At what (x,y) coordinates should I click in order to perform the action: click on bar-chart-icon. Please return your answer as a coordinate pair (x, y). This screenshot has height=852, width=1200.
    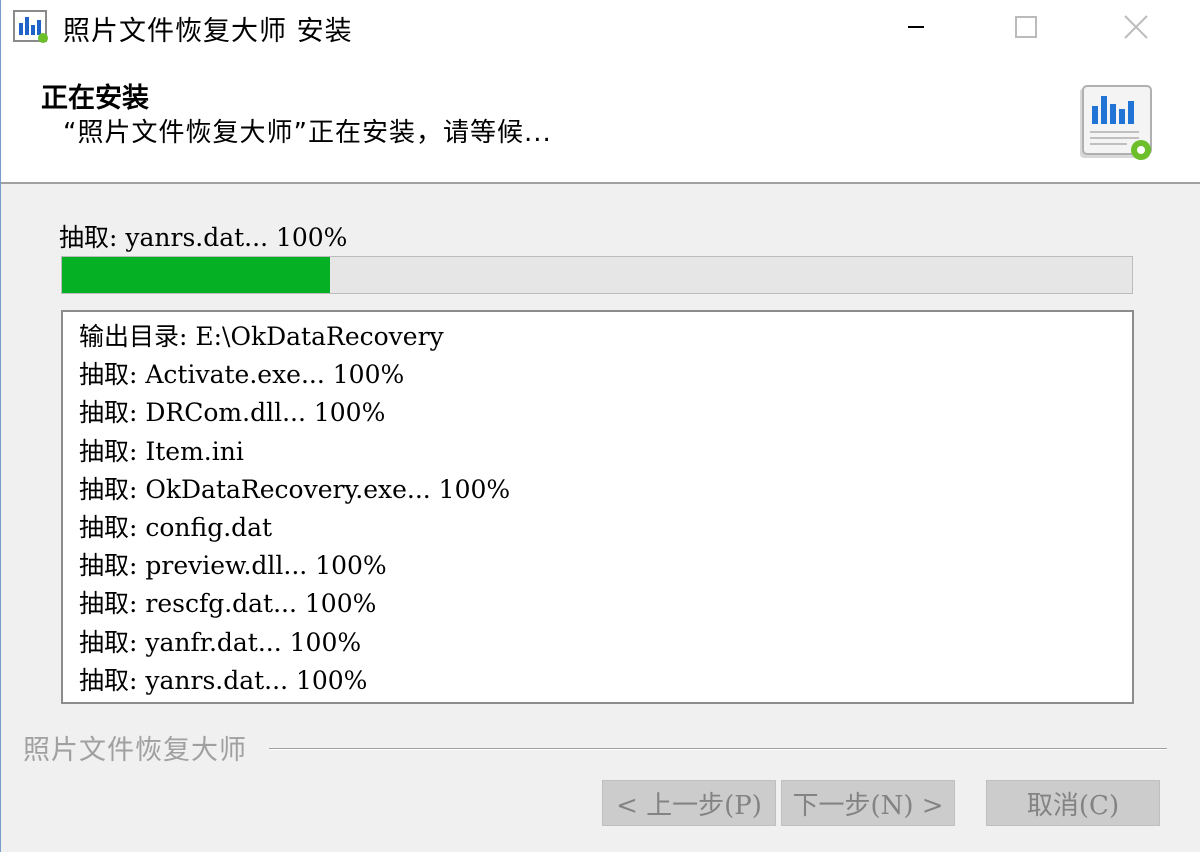
    Looking at the image, I should click on (31, 27).